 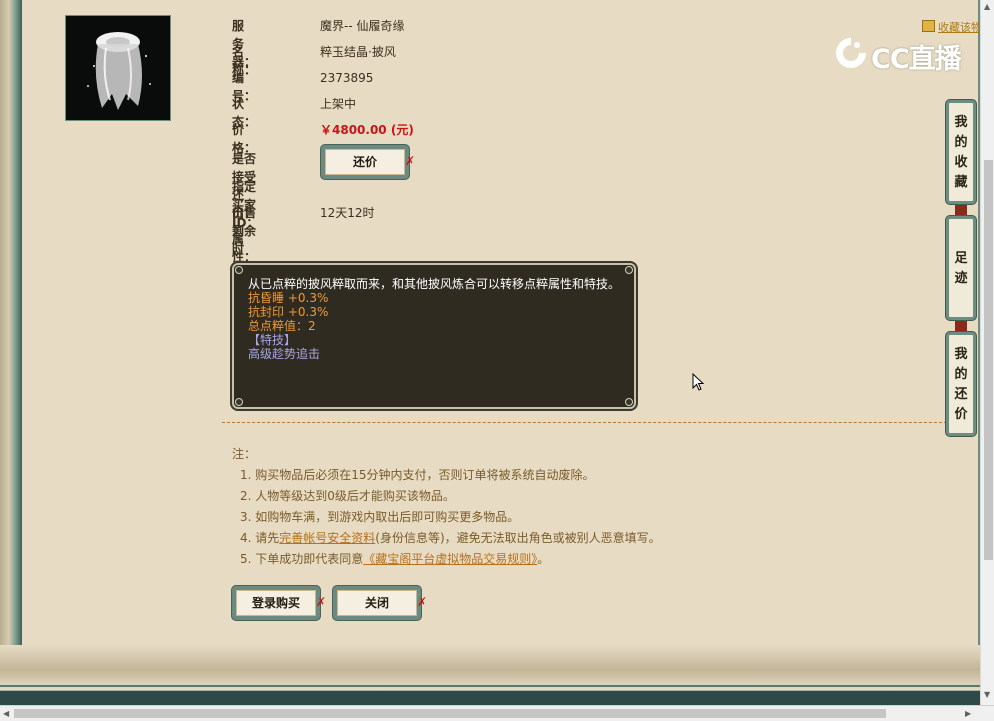 What do you see at coordinates (367, 130) in the screenshot?
I see `price-value: ￥4800.00 (元)` at bounding box center [367, 130].